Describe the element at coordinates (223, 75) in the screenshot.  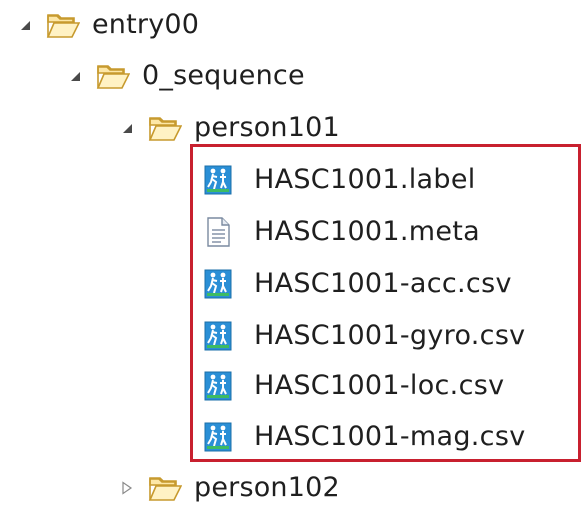
I see `tree-node-label: 0_sequence` at that location.